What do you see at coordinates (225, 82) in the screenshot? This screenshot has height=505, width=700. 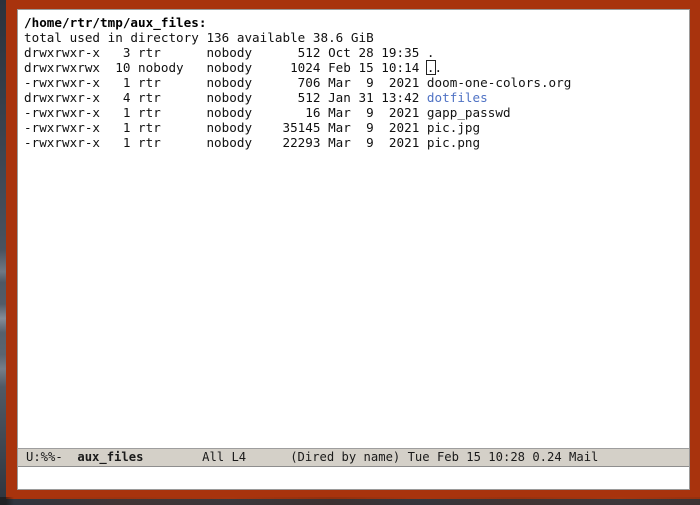 I see `dired-entry-meta: -rwxrwxr-x 1 rtr nobody 706 Mar 9 2021` at bounding box center [225, 82].